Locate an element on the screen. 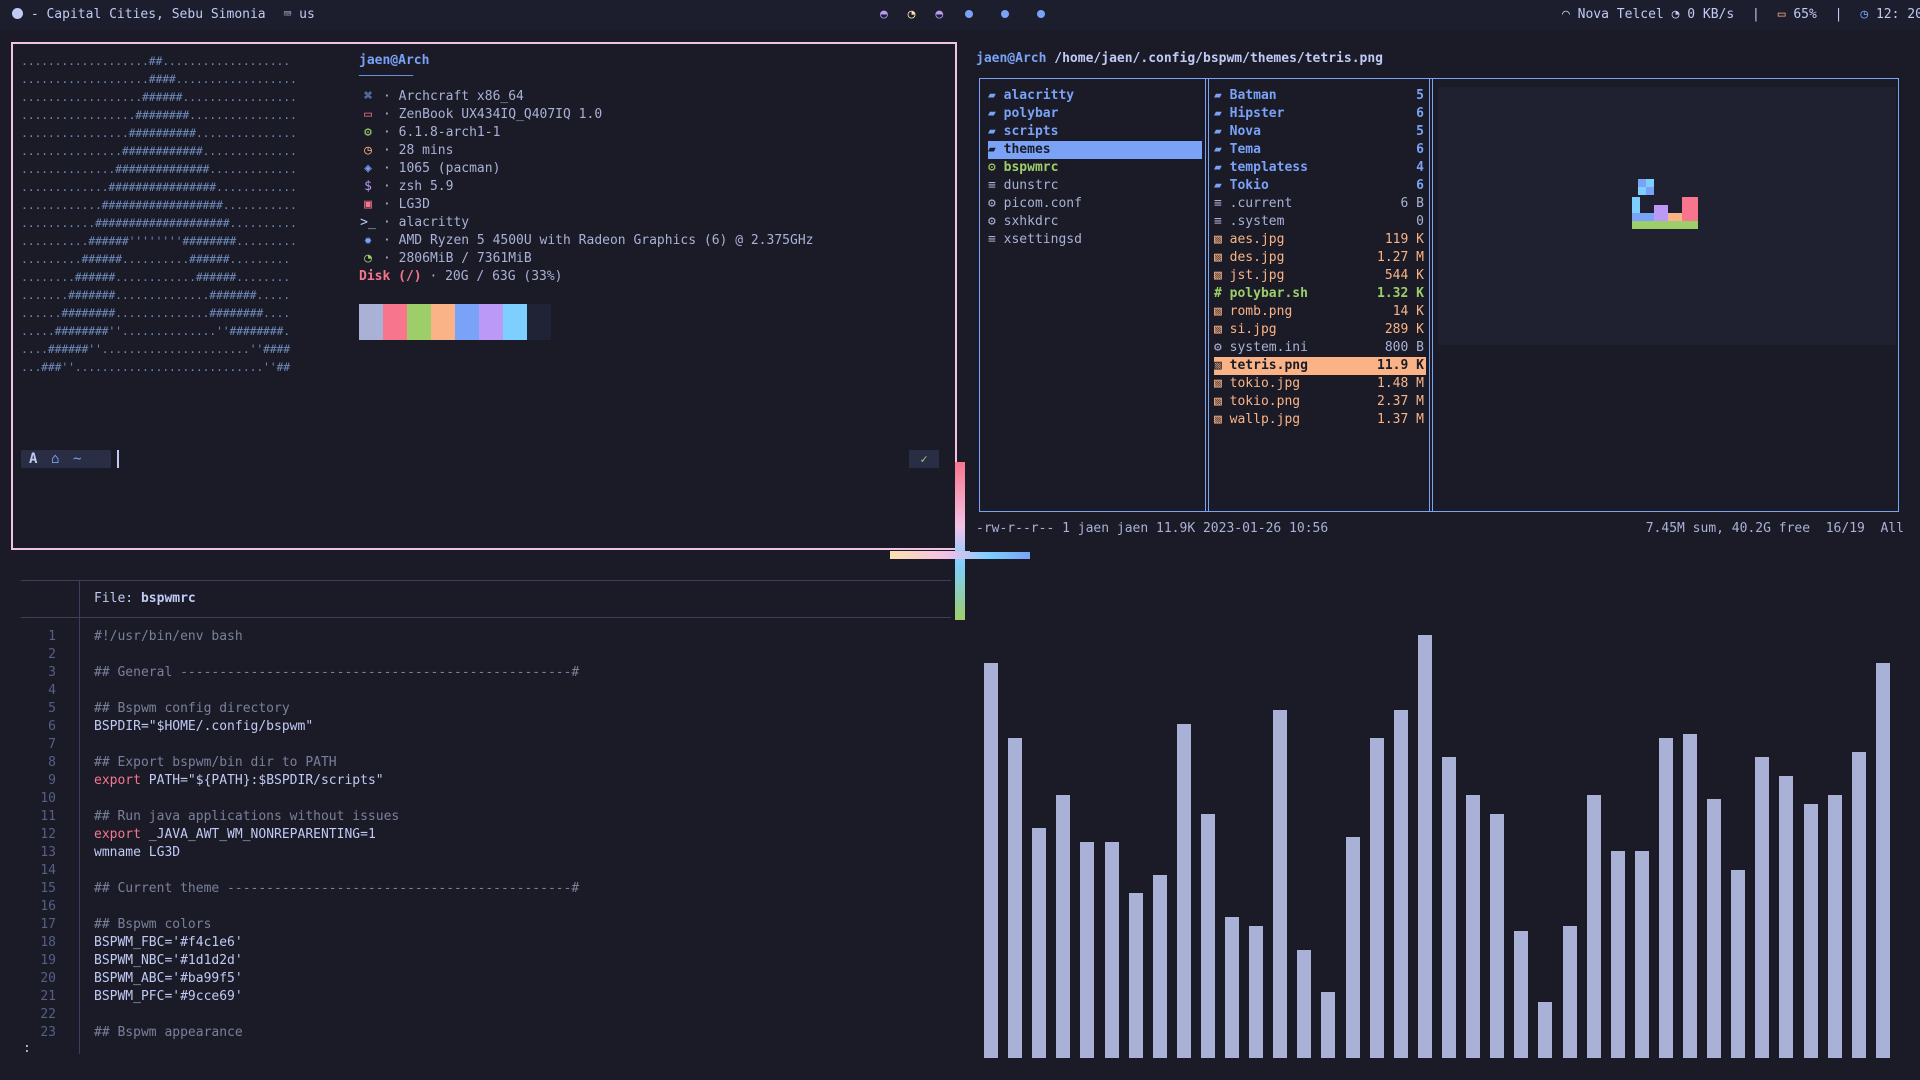 The height and width of the screenshot is (1080, 1920). code-line: ## Run java applications without issues is located at coordinates (247, 816).